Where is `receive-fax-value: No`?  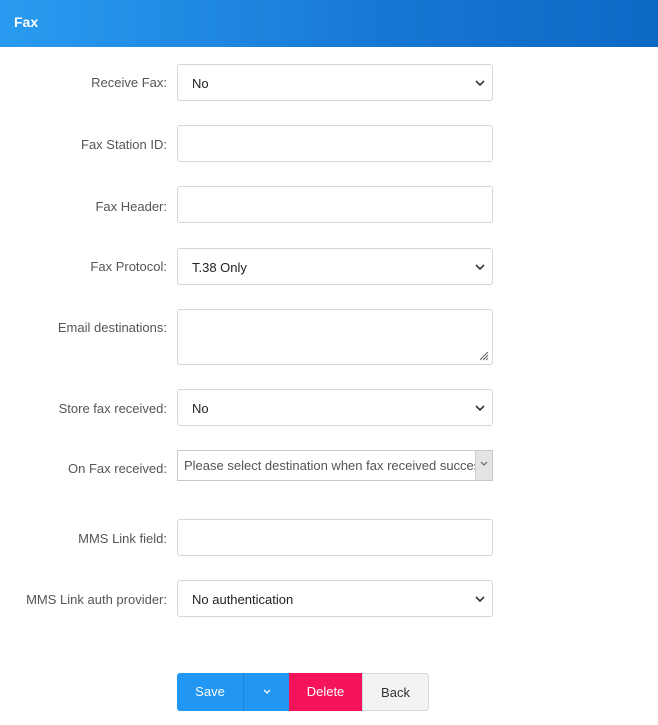
receive-fax-value: No is located at coordinates (200, 83).